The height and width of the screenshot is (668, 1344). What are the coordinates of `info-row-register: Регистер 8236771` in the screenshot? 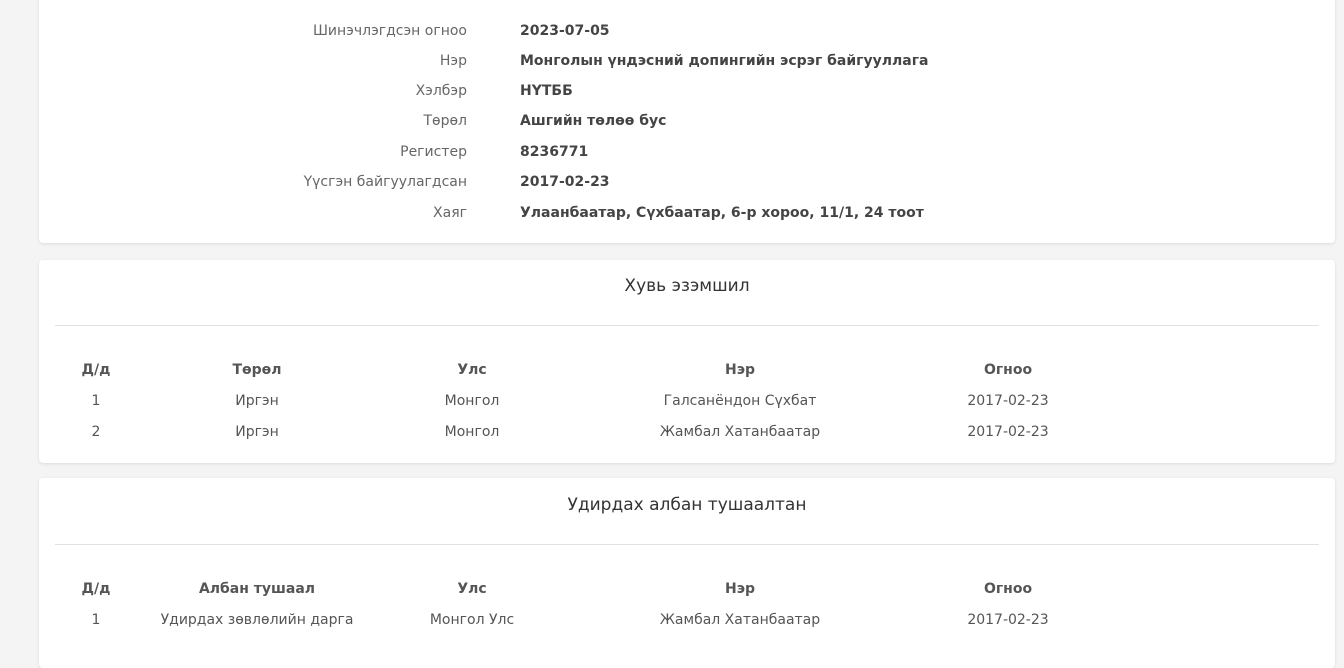 It's located at (687, 154).